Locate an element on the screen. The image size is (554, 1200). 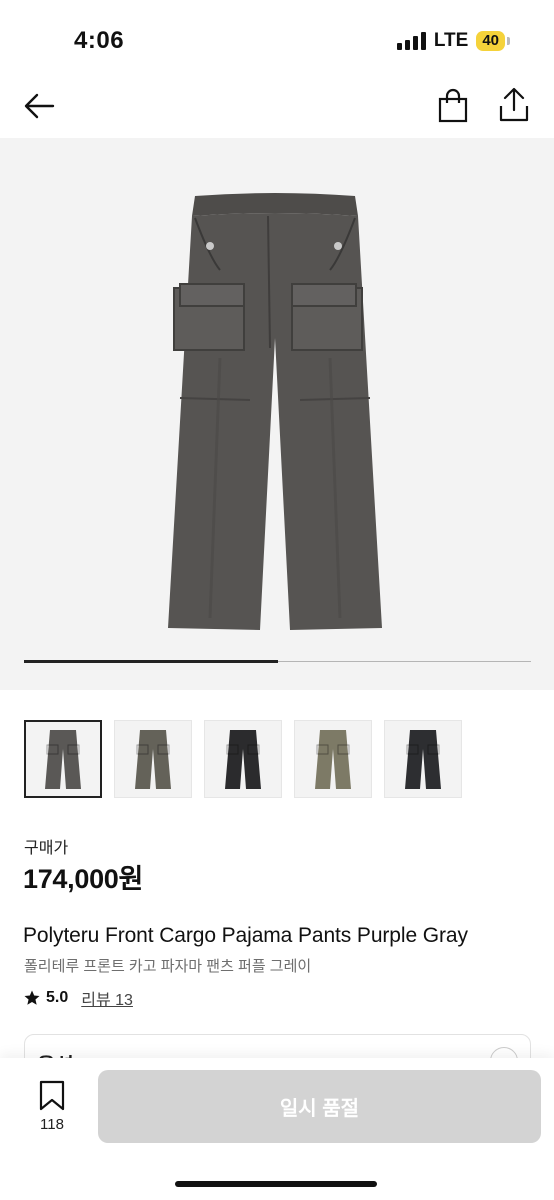
carousel-indicator is located at coordinates (277, 661).